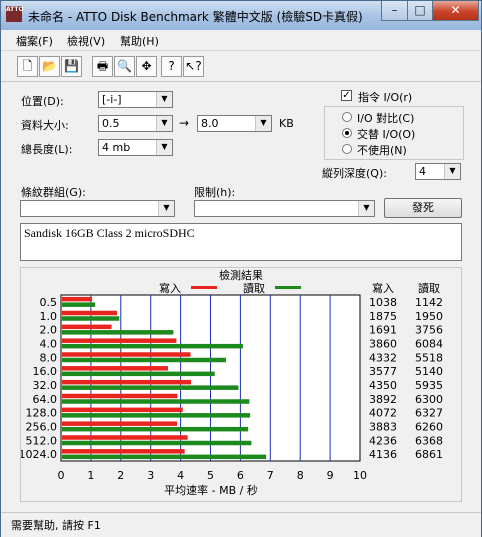 The width and height of the screenshot is (482, 537). What do you see at coordinates (383, 343) in the screenshot?
I see `write-value: 3860` at bounding box center [383, 343].